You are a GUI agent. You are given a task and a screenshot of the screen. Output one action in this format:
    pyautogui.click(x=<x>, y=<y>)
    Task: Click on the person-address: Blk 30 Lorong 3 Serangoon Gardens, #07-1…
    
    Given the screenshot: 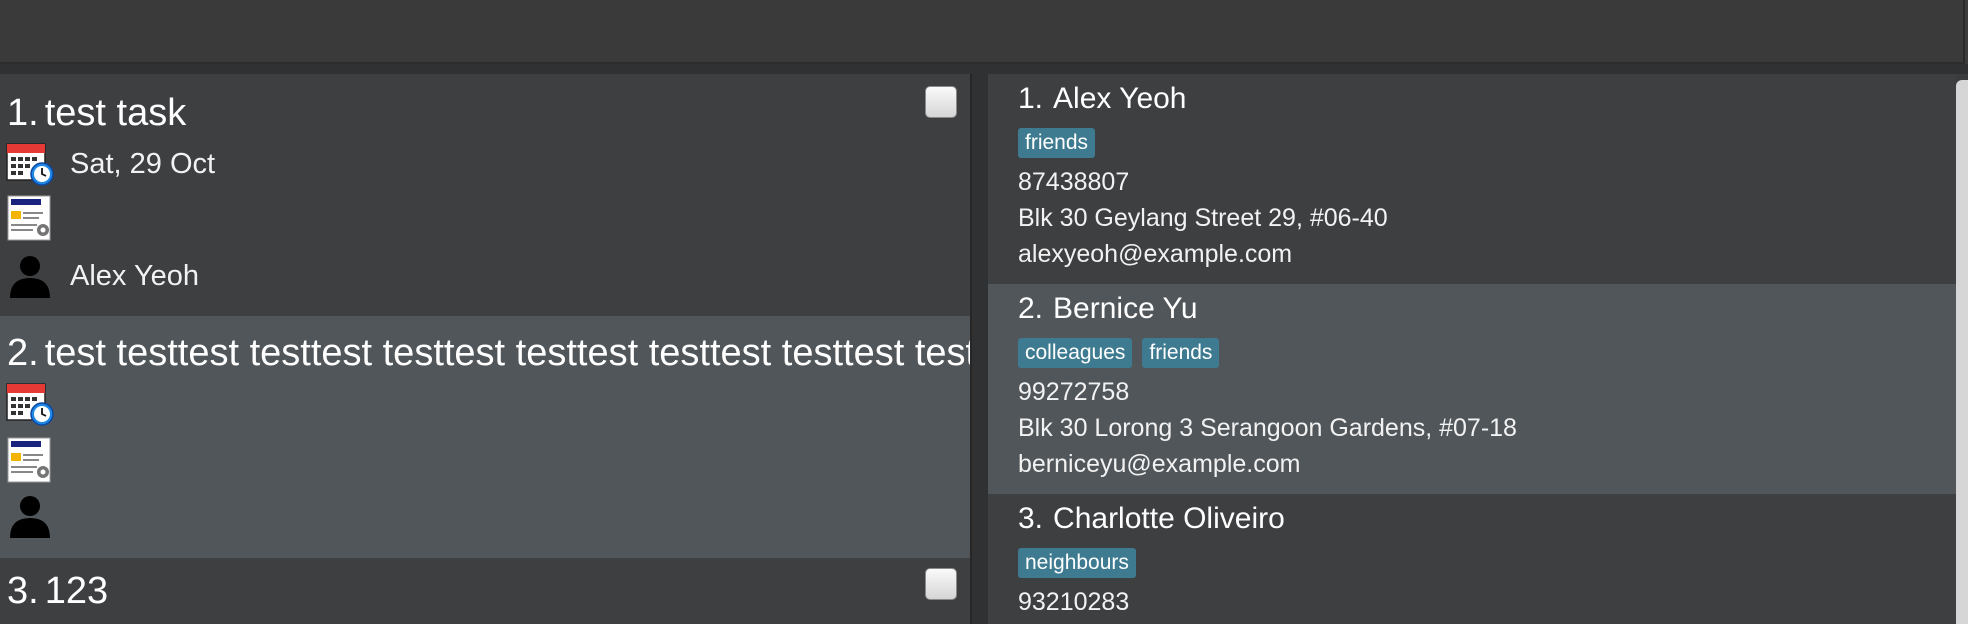 What is the action you would take?
    pyautogui.click(x=1267, y=428)
    